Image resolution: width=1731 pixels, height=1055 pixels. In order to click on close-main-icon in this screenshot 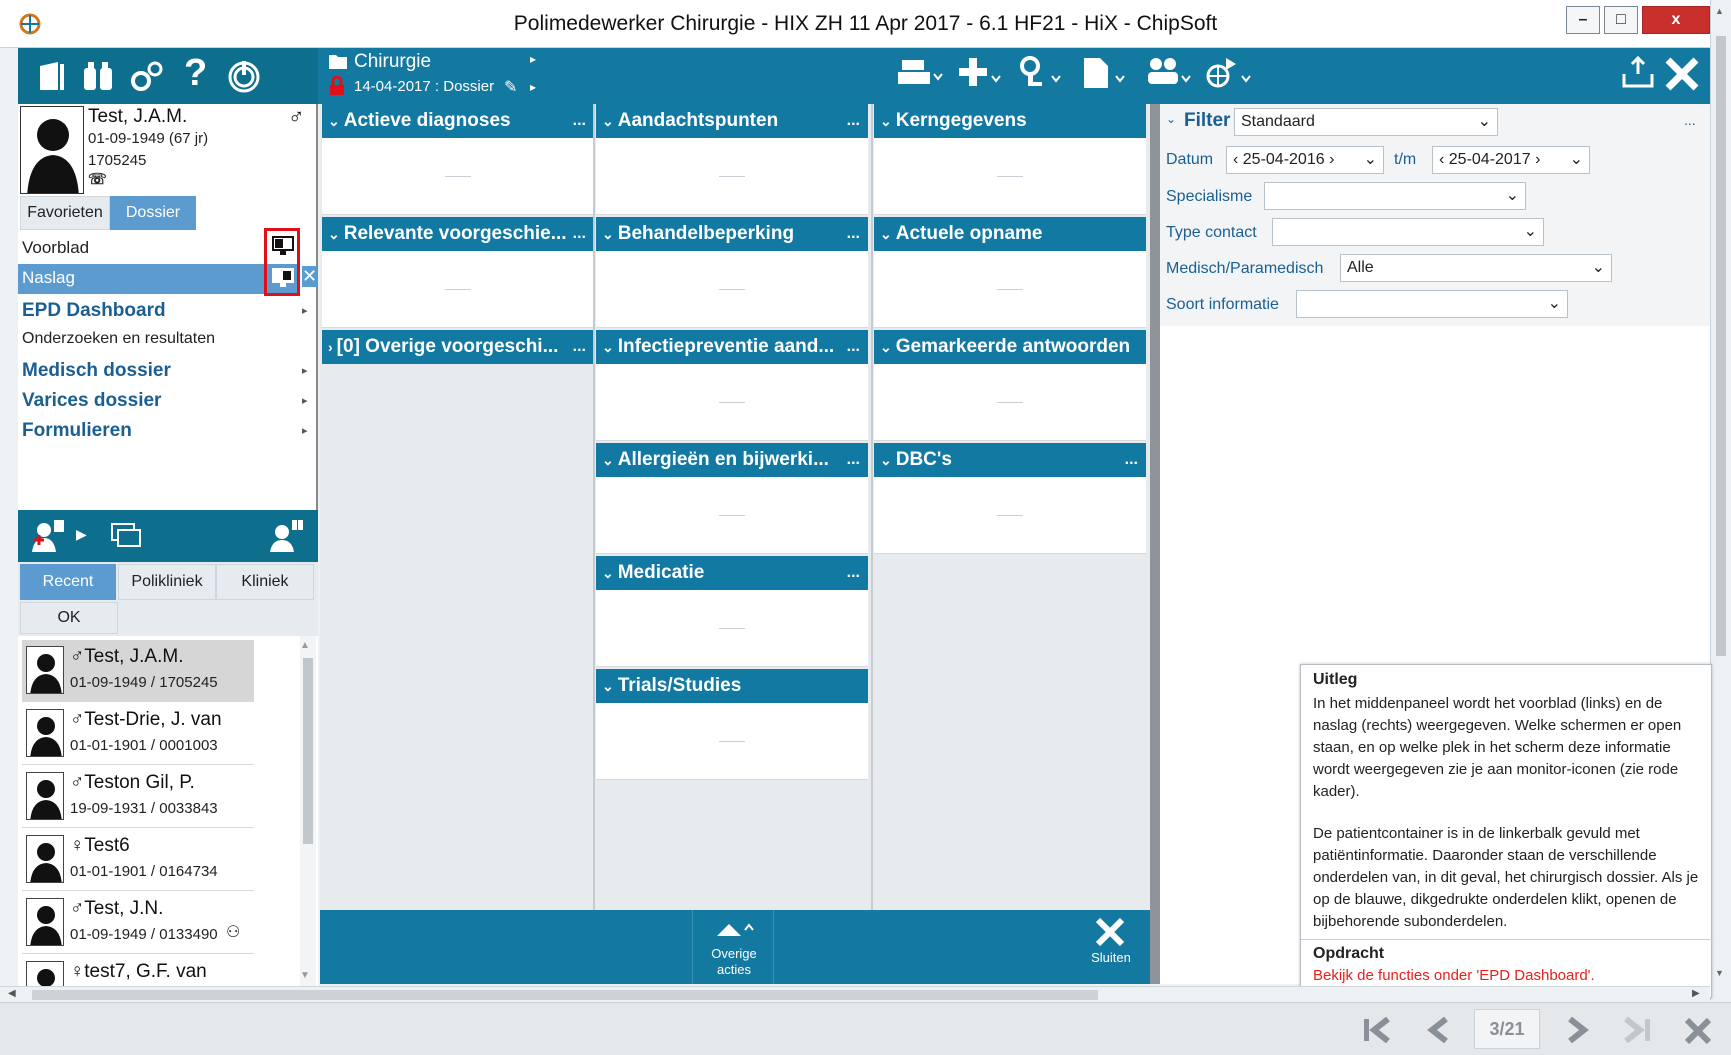, I will do `click(1682, 74)`.